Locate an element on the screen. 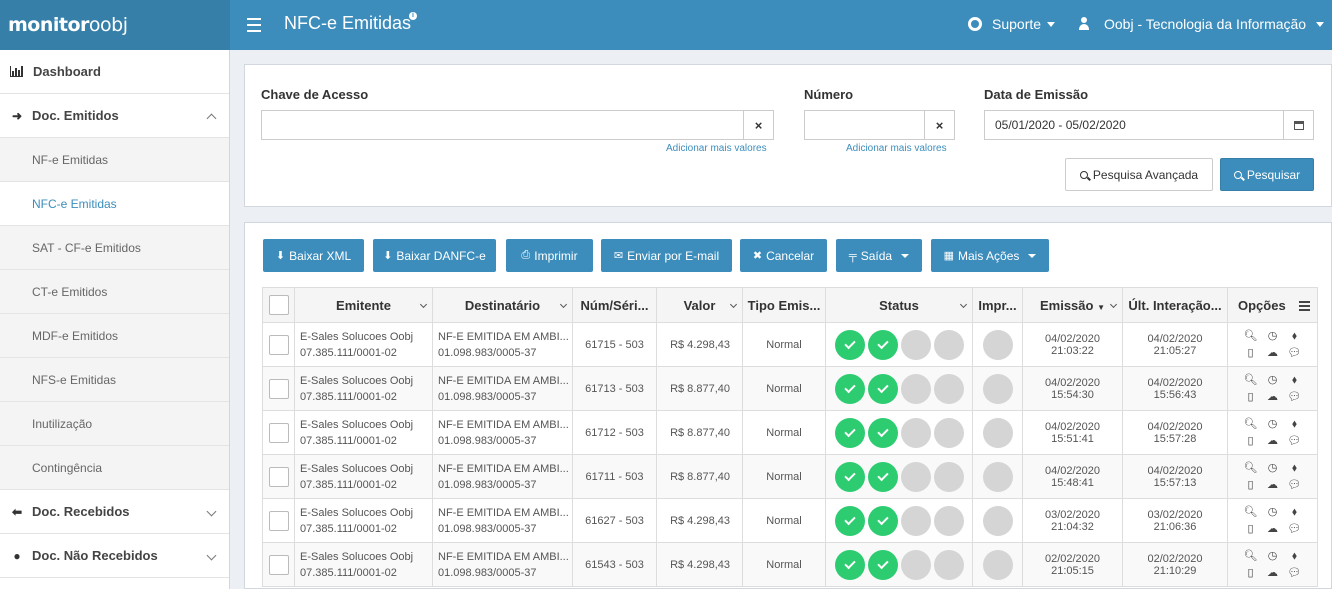 The height and width of the screenshot is (589, 1332). download-xml-button: ⬇ Baixar XML is located at coordinates (313, 255).